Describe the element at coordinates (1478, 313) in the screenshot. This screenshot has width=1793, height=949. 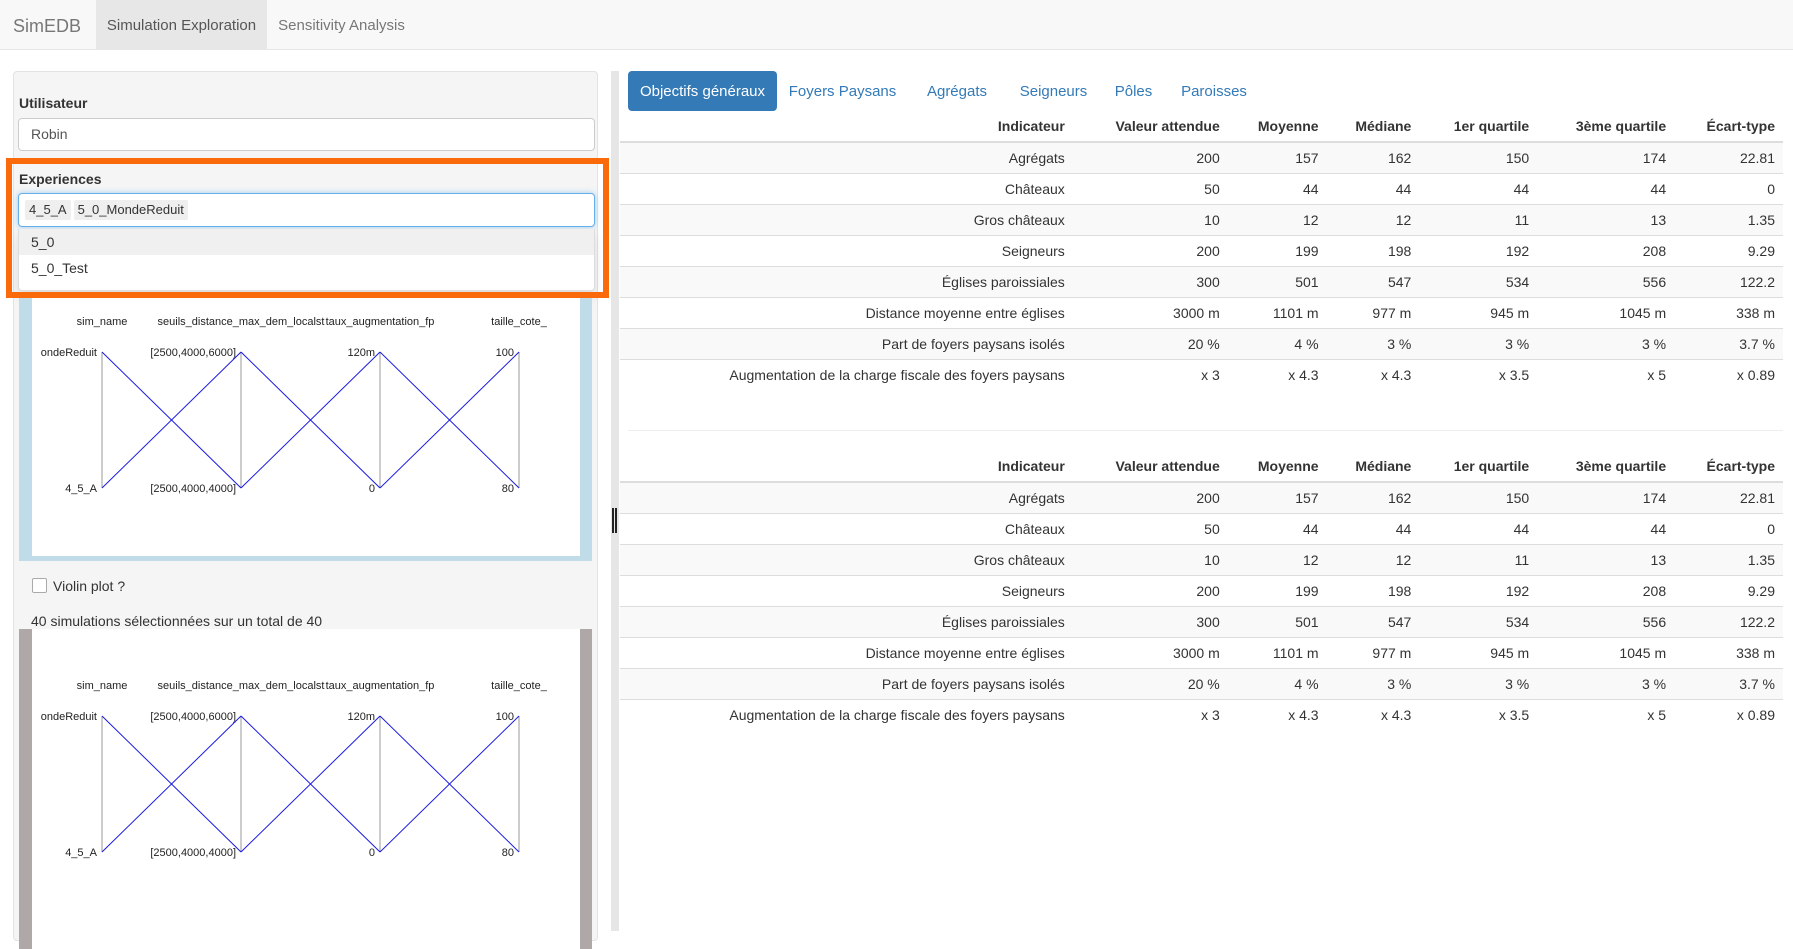
I see `value-cell: 945 m` at that location.